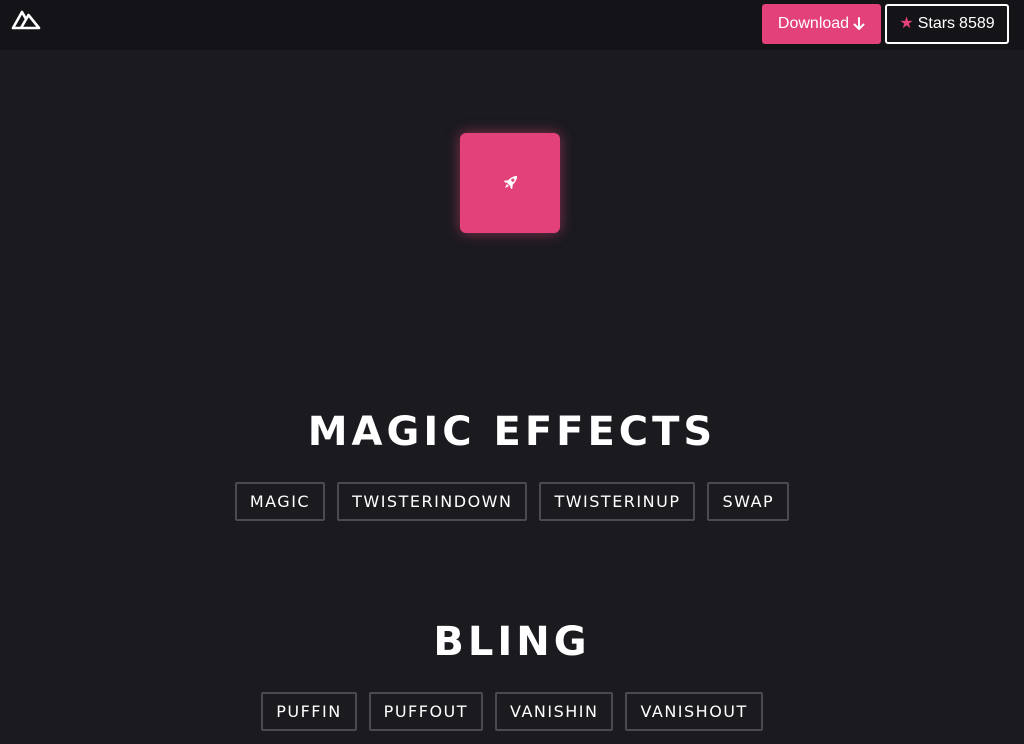  I want to click on download-button: Download, so click(821, 24).